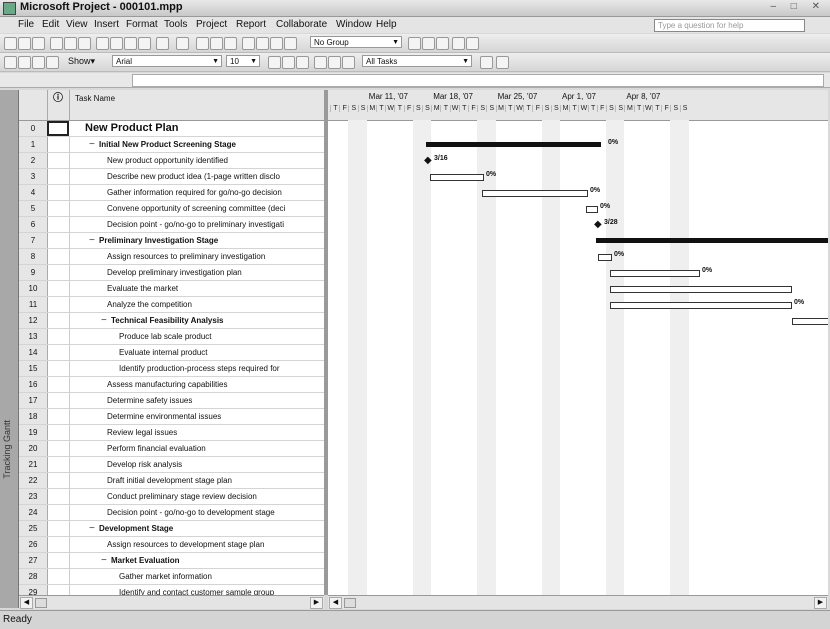 This screenshot has height=629, width=830. What do you see at coordinates (52, 62) in the screenshot?
I see `hide-subtasks-icon` at bounding box center [52, 62].